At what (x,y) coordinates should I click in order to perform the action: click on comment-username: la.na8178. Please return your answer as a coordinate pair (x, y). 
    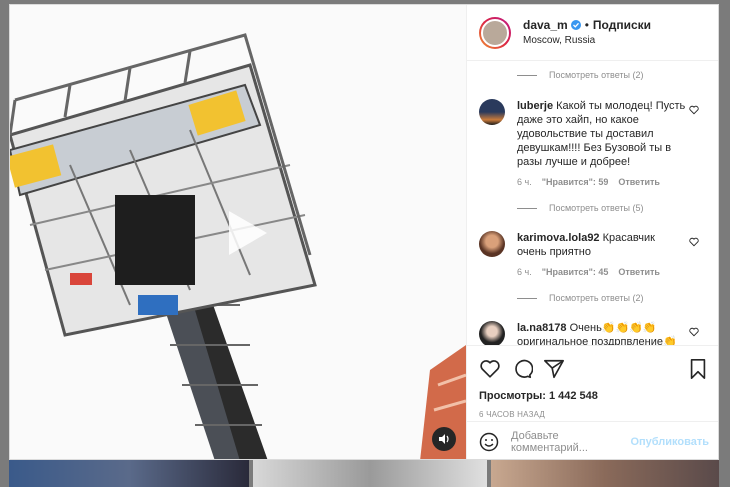
    Looking at the image, I should click on (542, 328).